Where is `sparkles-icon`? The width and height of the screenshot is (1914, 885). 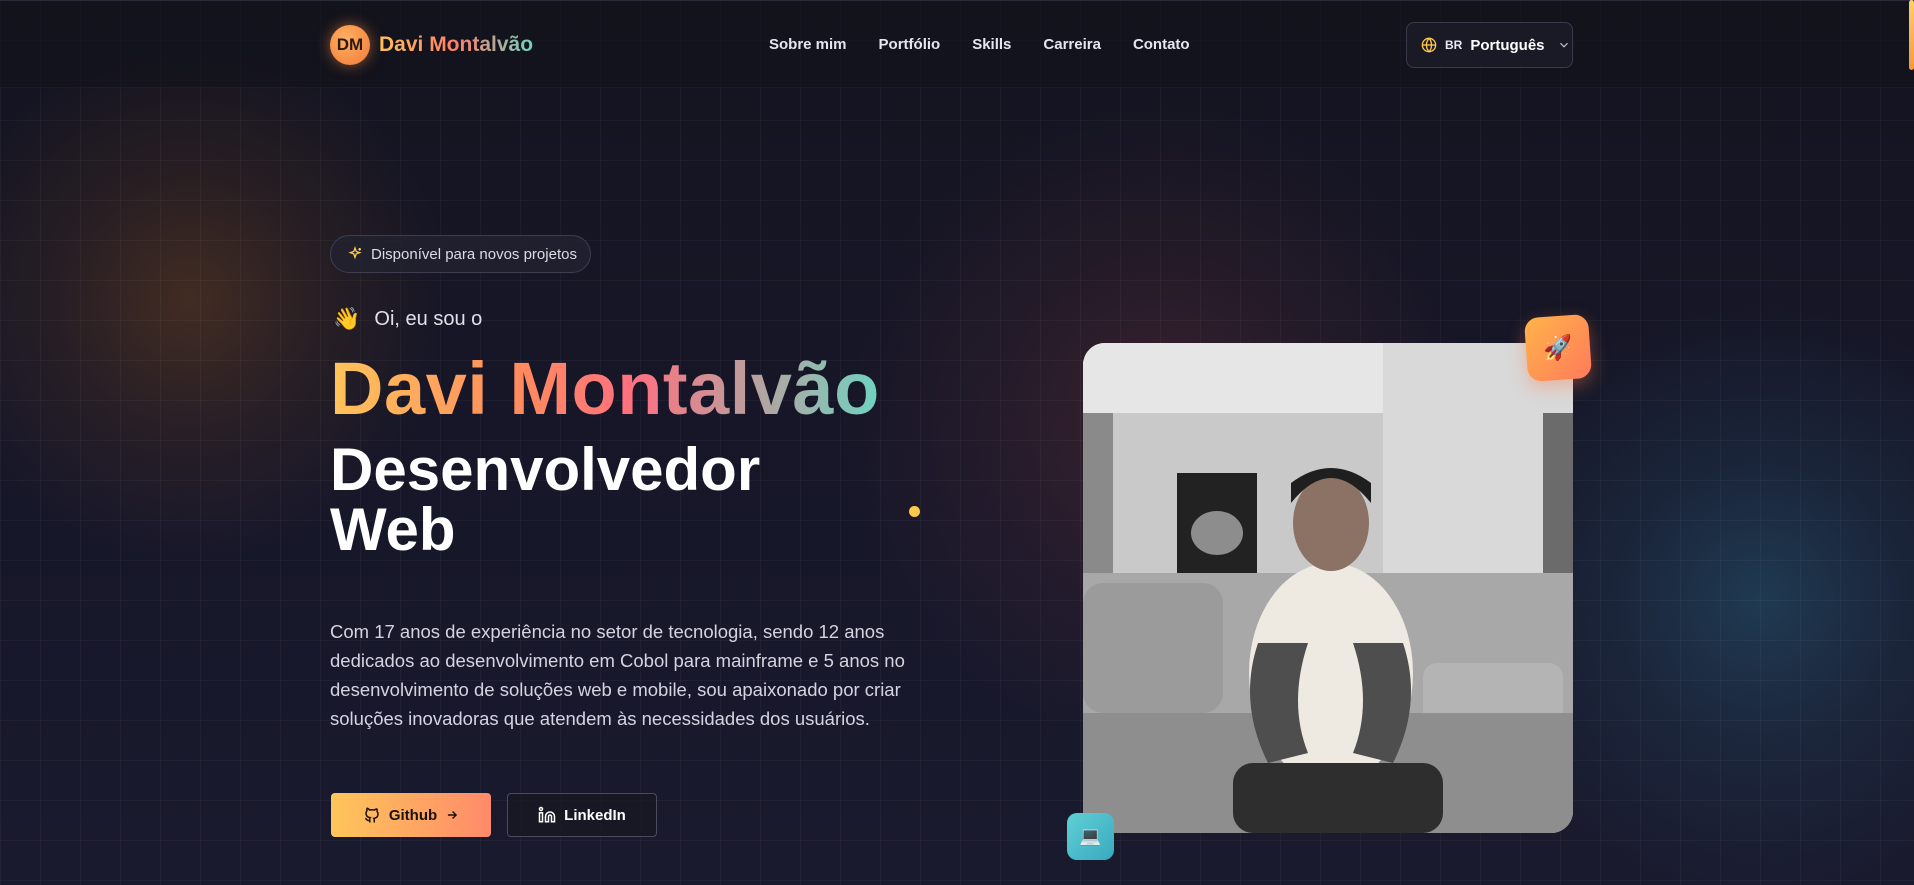
sparkles-icon is located at coordinates (355, 253).